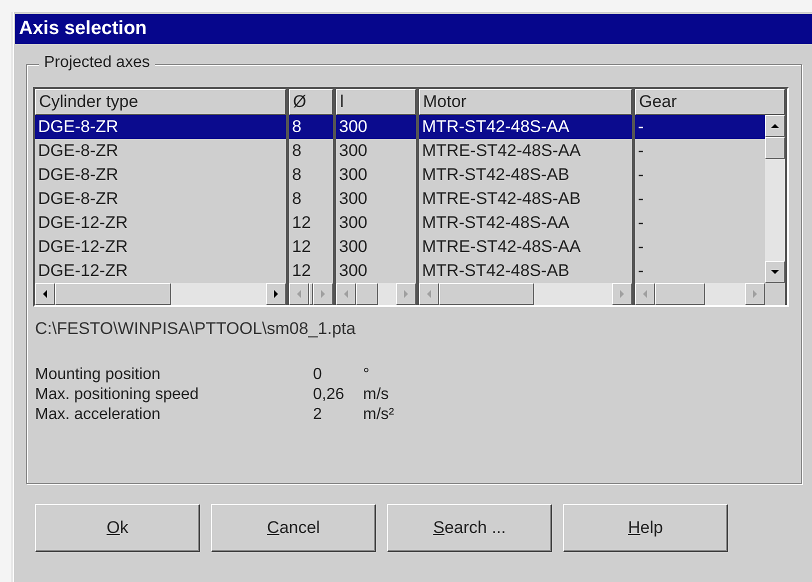 The width and height of the screenshot is (812, 582). I want to click on column-header: Ø, so click(311, 102).